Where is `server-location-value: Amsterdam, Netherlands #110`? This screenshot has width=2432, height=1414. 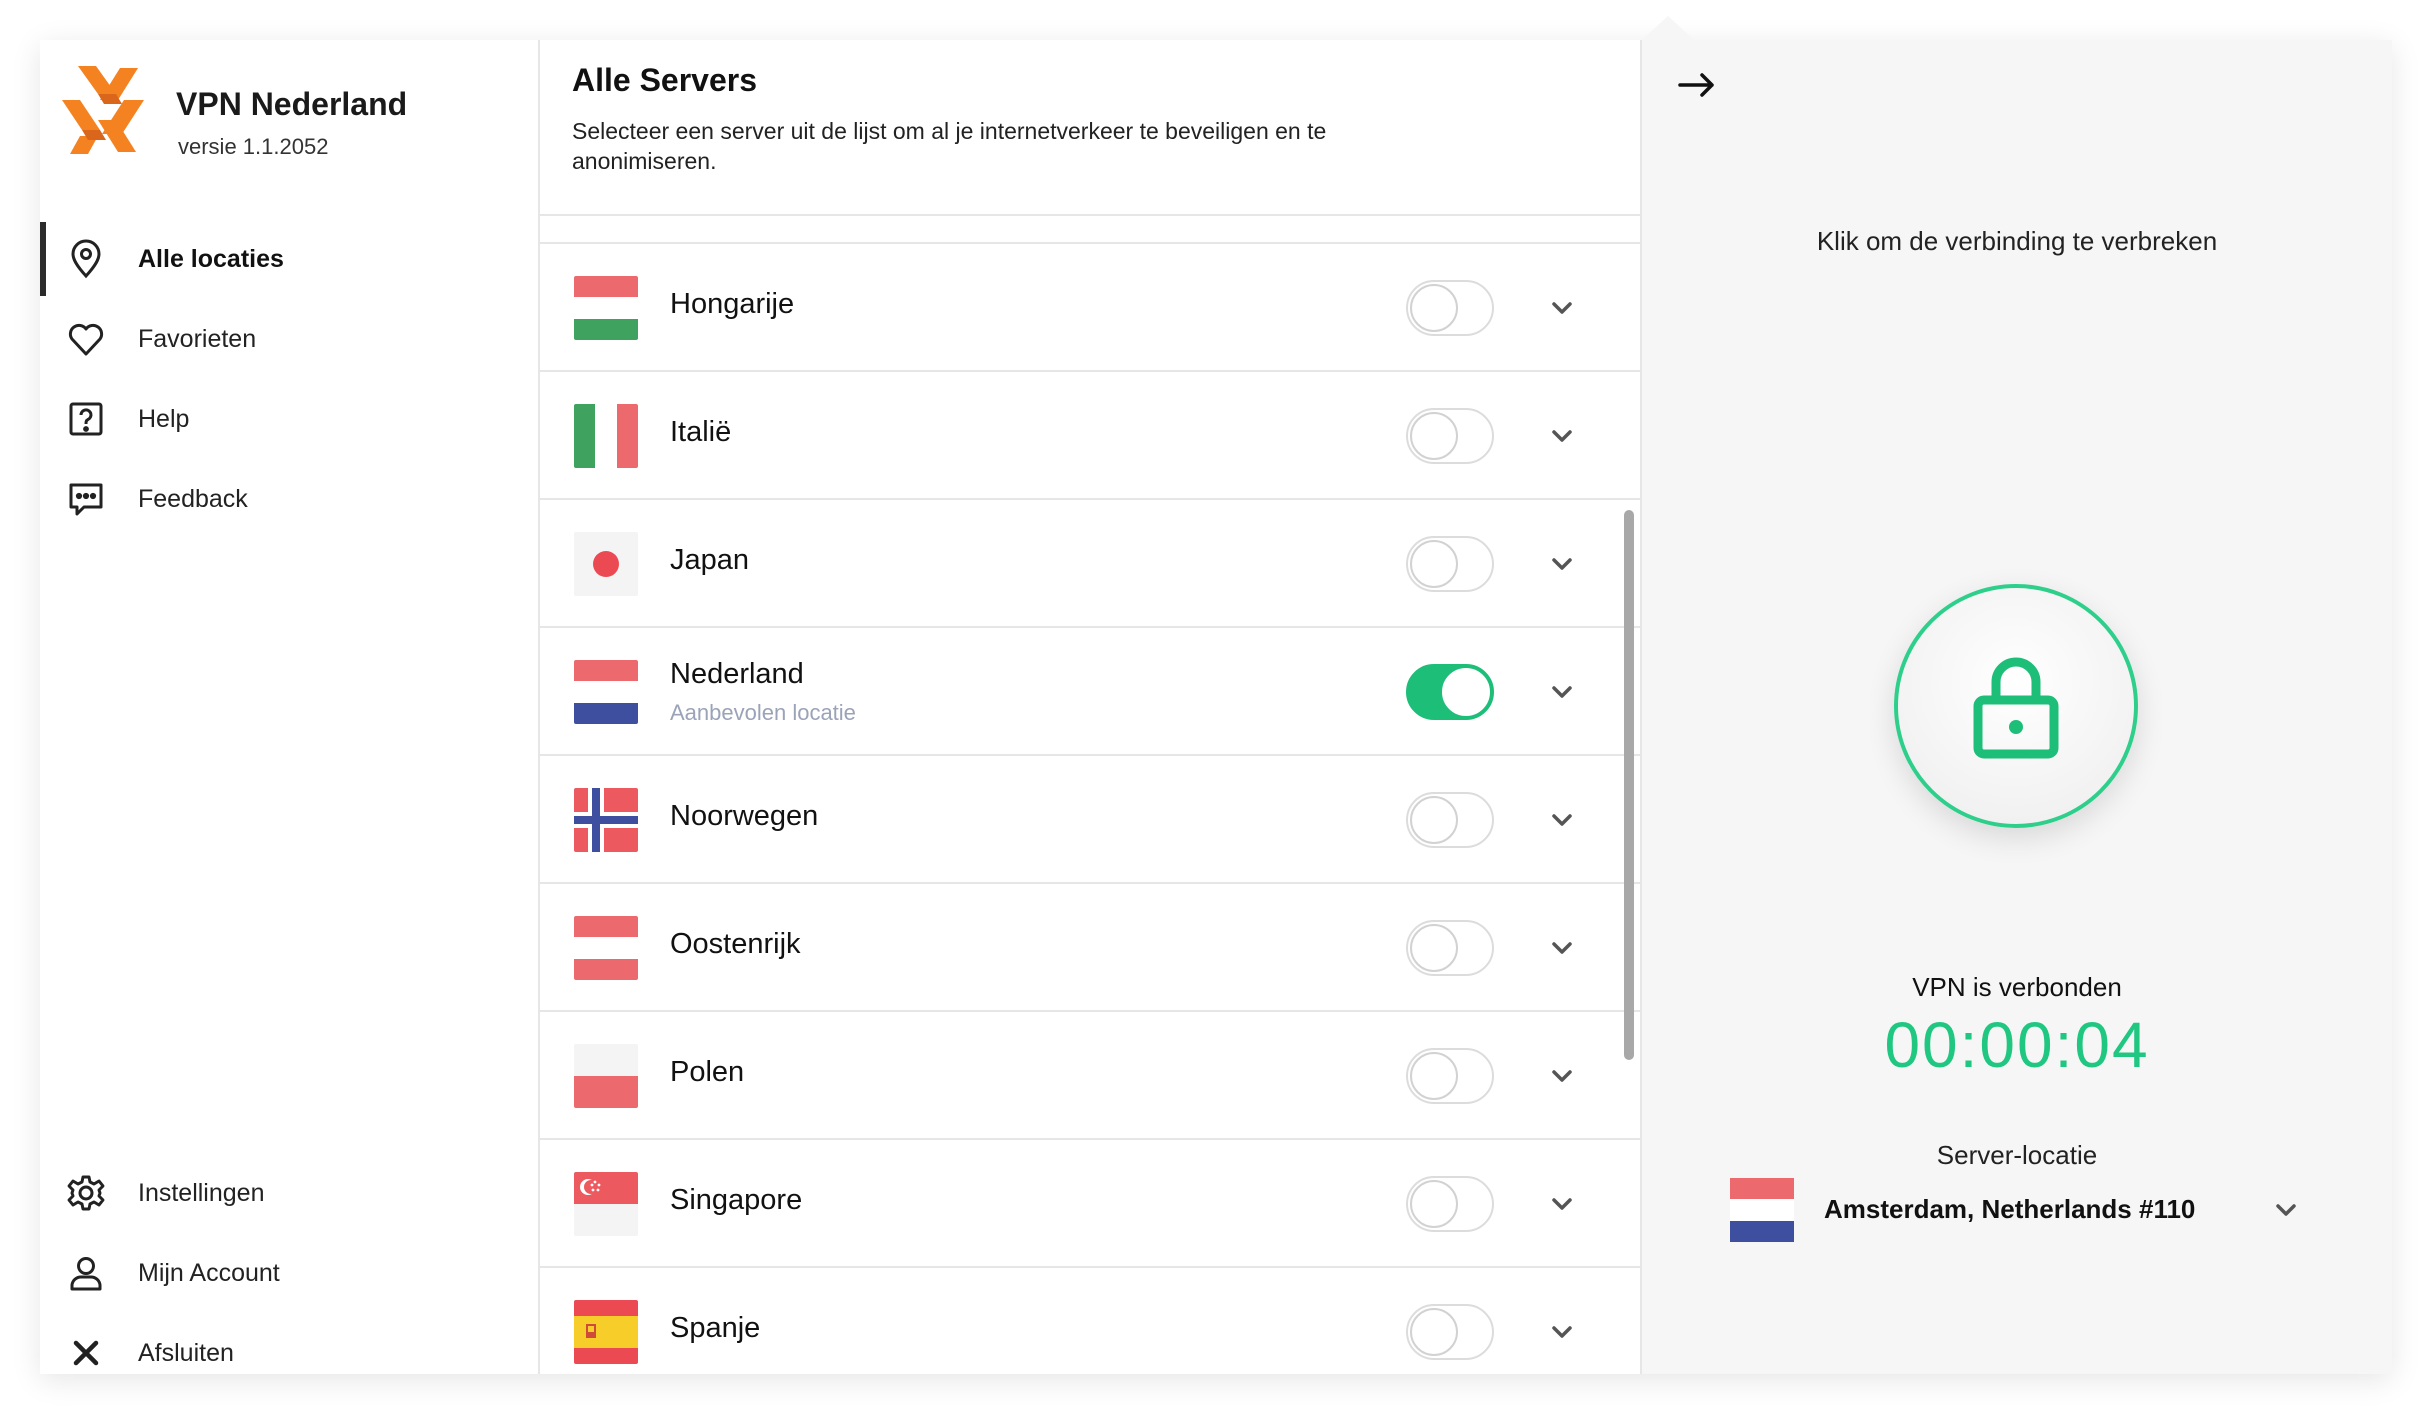
server-location-value: Amsterdam, Netherlands #110 is located at coordinates (2010, 1209).